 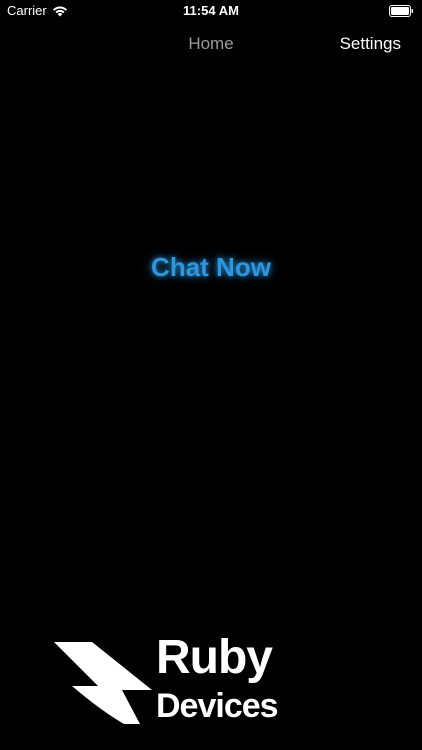 I want to click on battery-icon, so click(x=401, y=11).